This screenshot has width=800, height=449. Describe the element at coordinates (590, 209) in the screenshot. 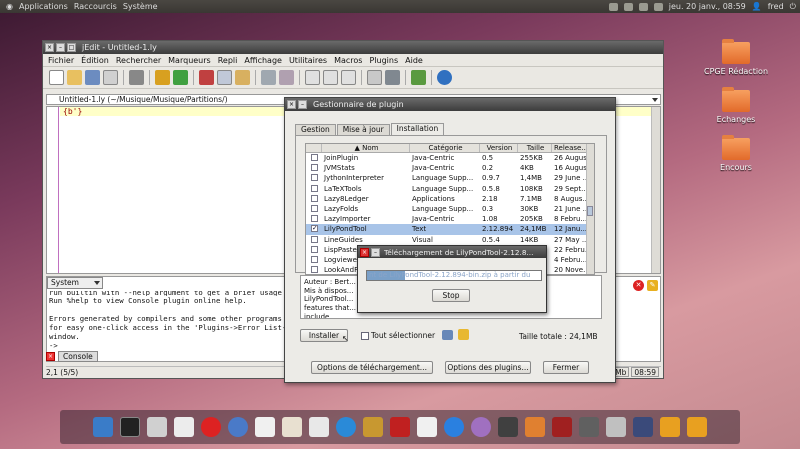

I see `plugin-table-scrollbar` at that location.